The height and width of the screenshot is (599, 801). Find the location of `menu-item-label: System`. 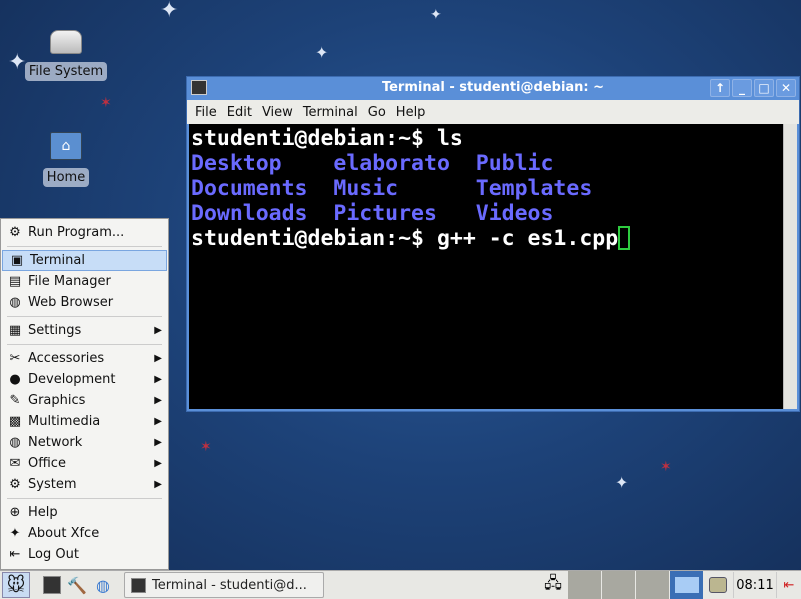

menu-item-label: System is located at coordinates (52, 484).